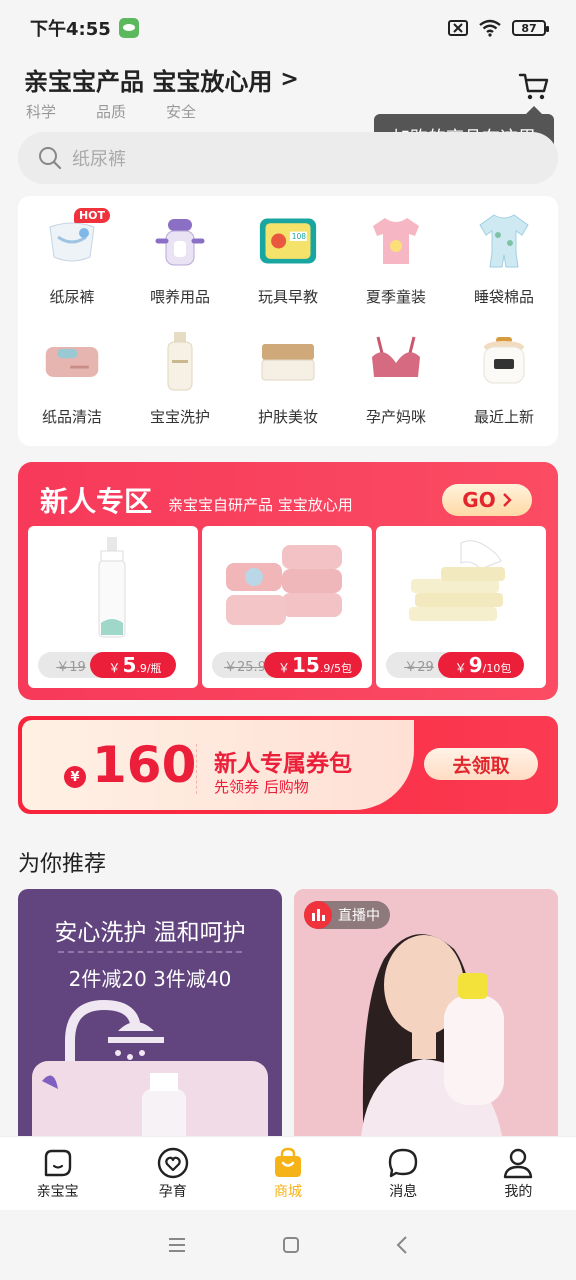 This screenshot has width=576, height=1280. What do you see at coordinates (359, 916) in the screenshot?
I see `live-label: 直播中` at bounding box center [359, 916].